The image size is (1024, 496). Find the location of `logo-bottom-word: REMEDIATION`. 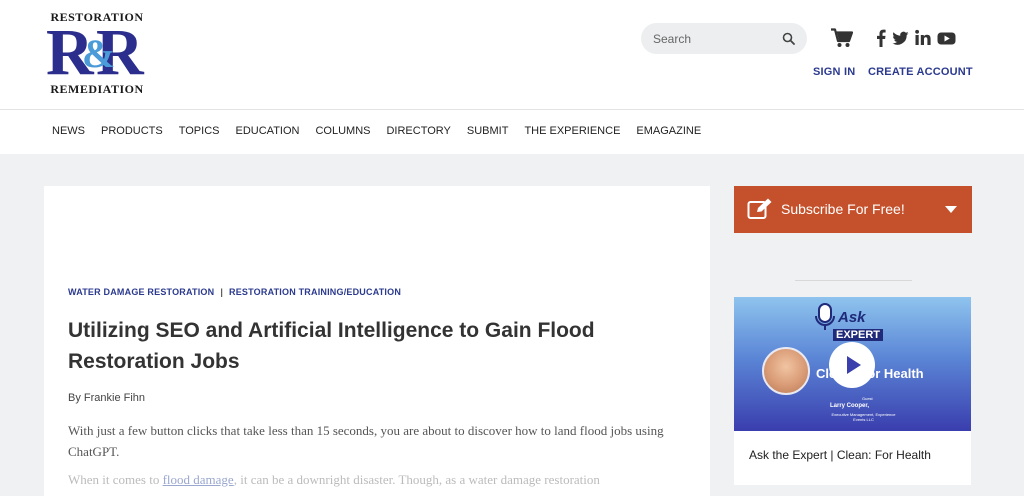

logo-bottom-word: REMEDIATION is located at coordinates (97, 89).